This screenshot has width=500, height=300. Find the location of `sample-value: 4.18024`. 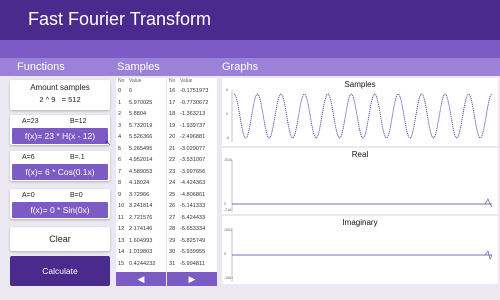

sample-value: 4.18024 is located at coordinates (139, 183).